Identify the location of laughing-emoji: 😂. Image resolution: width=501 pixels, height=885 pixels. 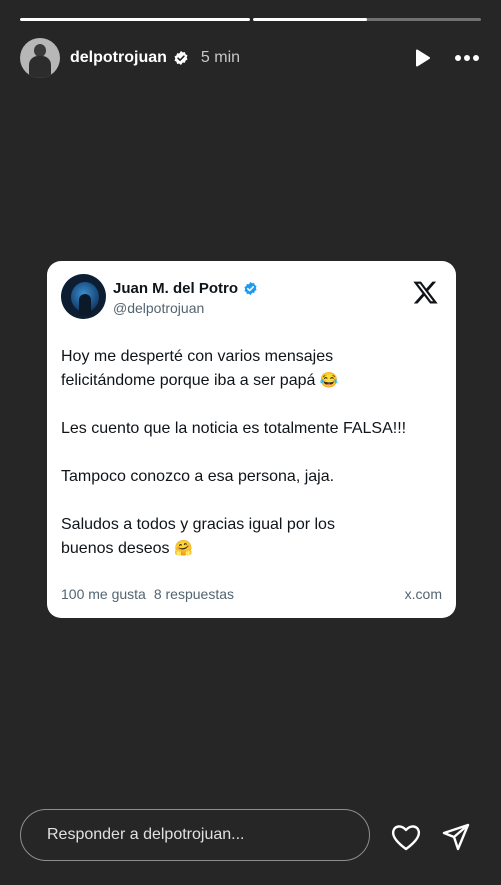
(329, 380).